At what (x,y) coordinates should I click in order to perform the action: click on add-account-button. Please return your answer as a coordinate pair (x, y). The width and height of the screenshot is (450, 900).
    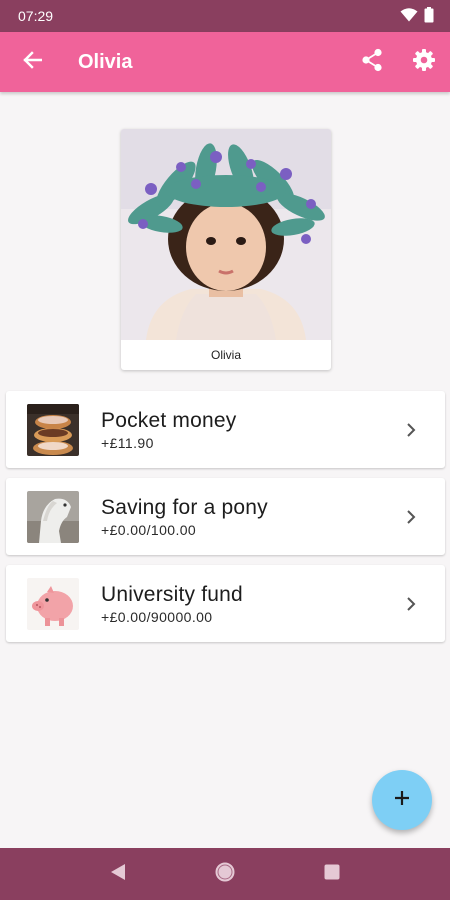
    Looking at the image, I should click on (402, 800).